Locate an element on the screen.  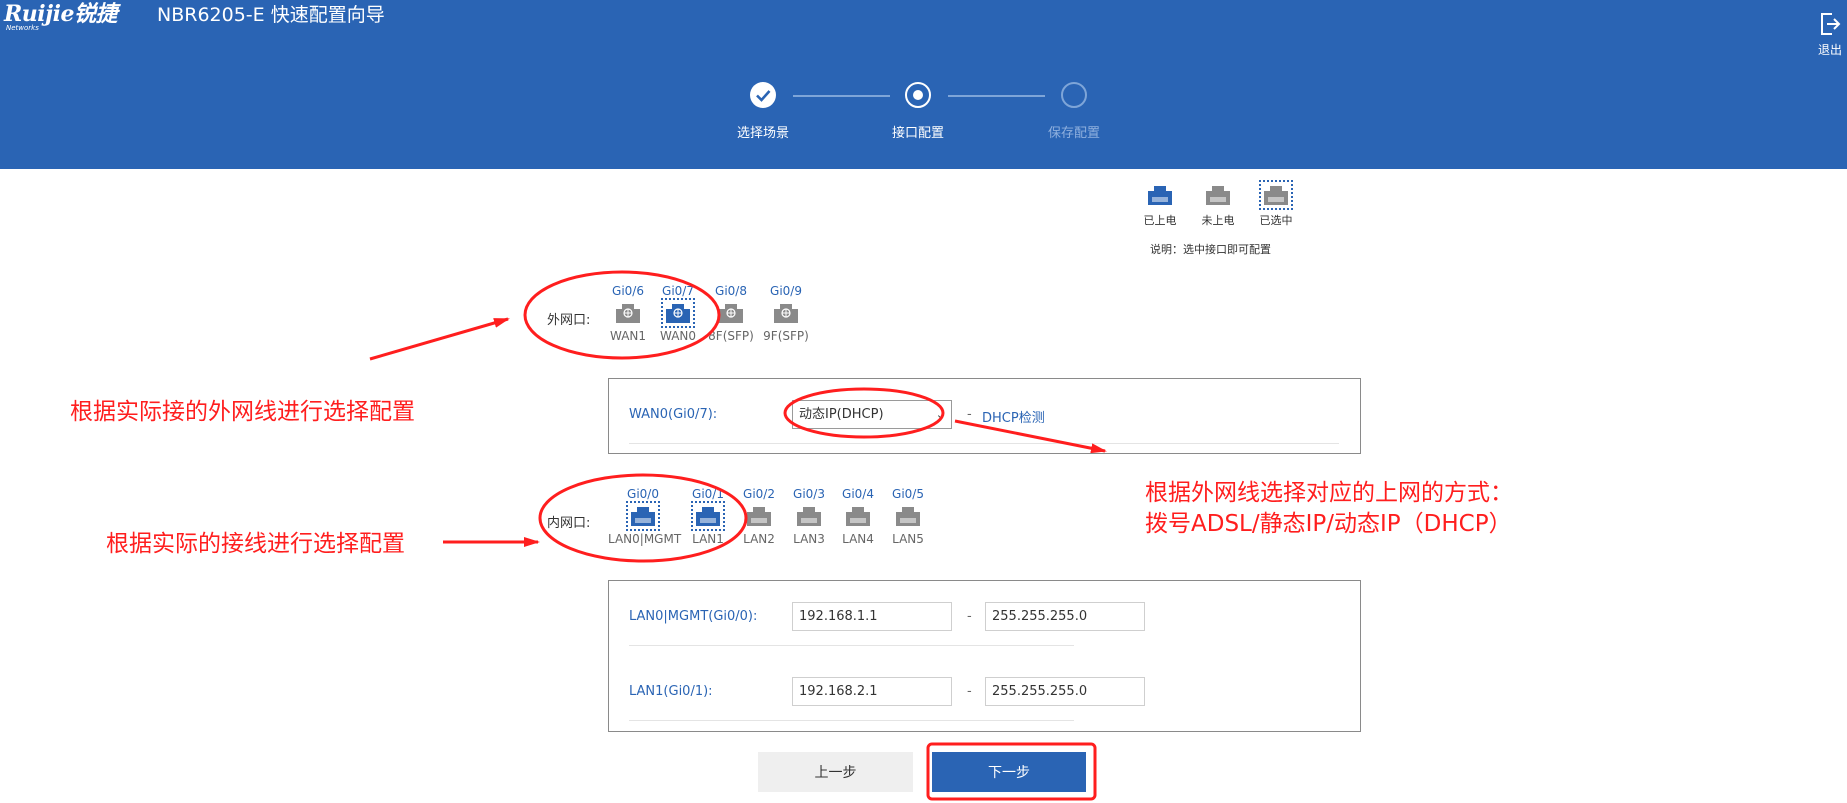
step-pending-icon is located at coordinates (1074, 95).